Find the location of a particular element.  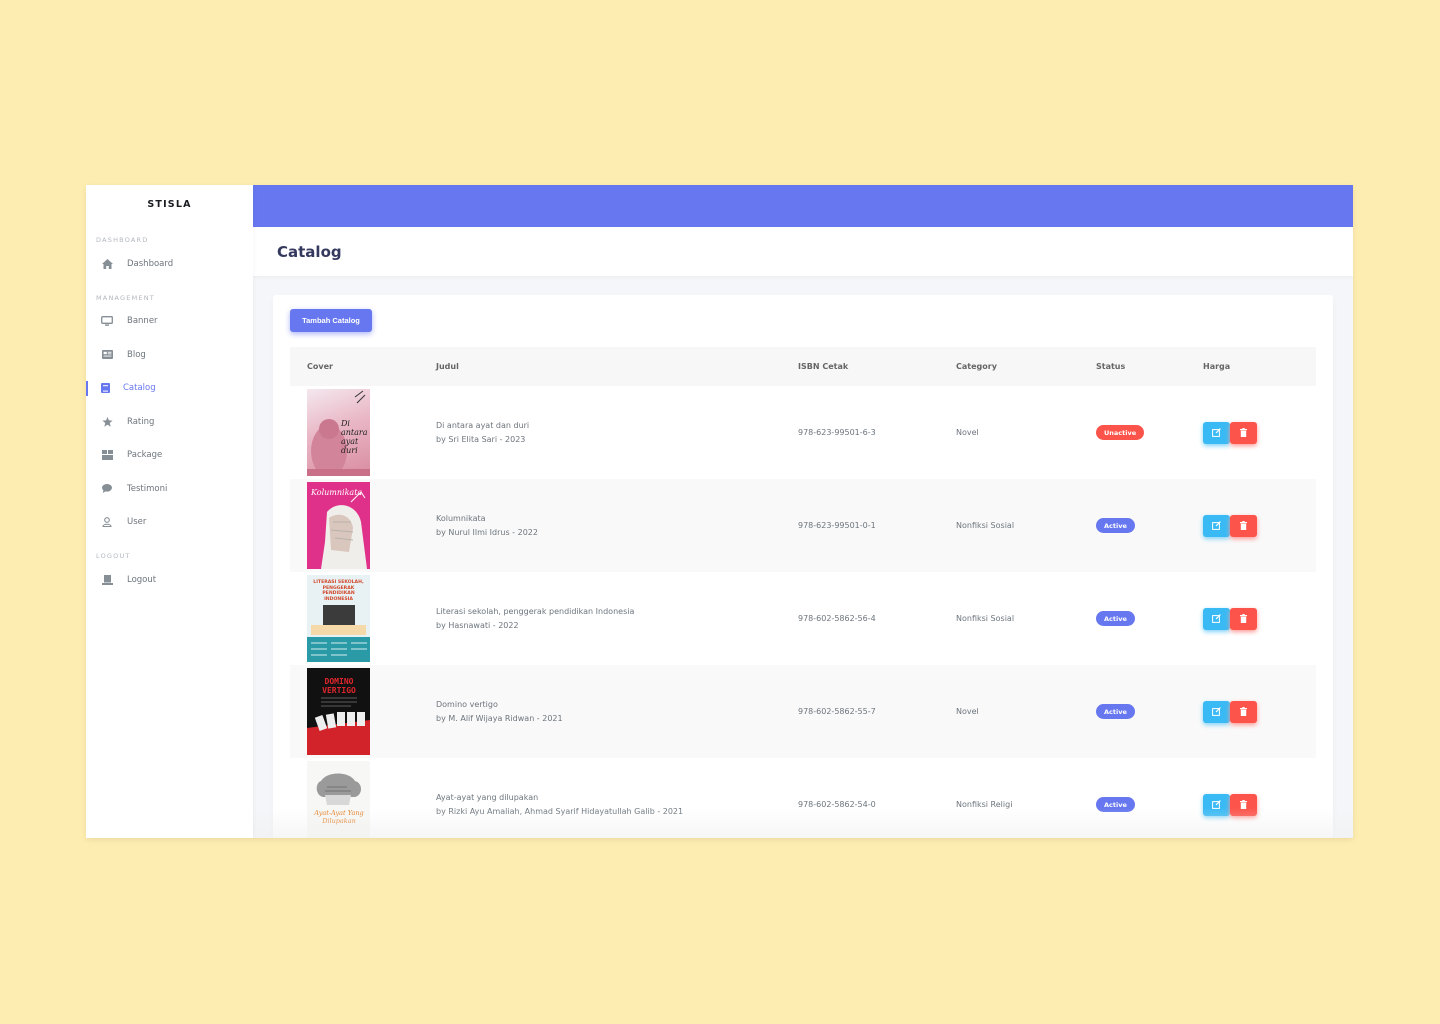

status-badge: Unactive is located at coordinates (1120, 432).